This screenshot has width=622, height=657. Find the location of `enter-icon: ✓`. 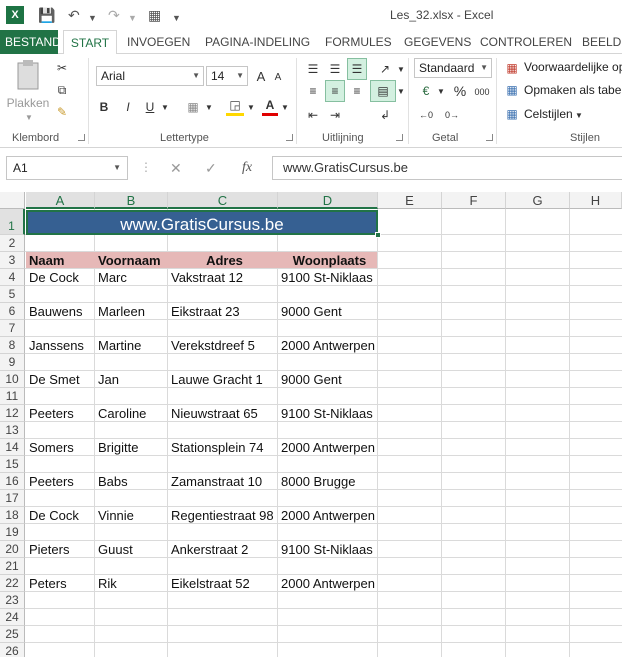

enter-icon: ✓ is located at coordinates (211, 168).